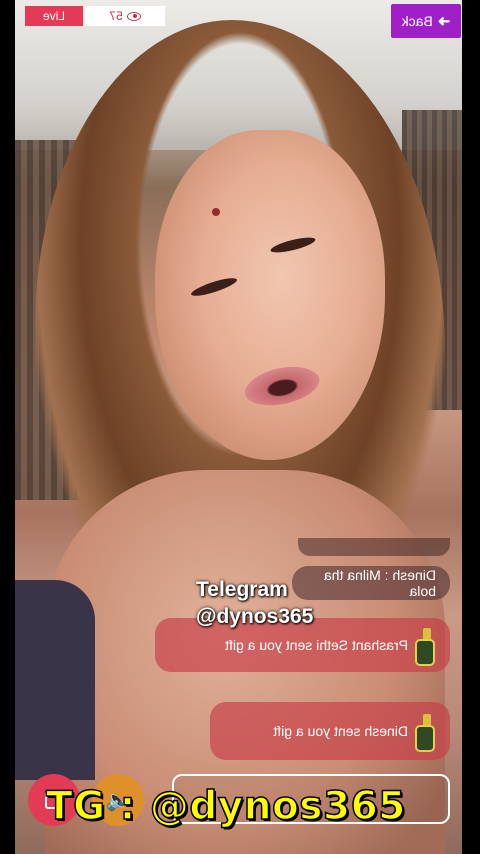 This screenshot has height=854, width=480. I want to click on right-letterbox, so click(471, 427).